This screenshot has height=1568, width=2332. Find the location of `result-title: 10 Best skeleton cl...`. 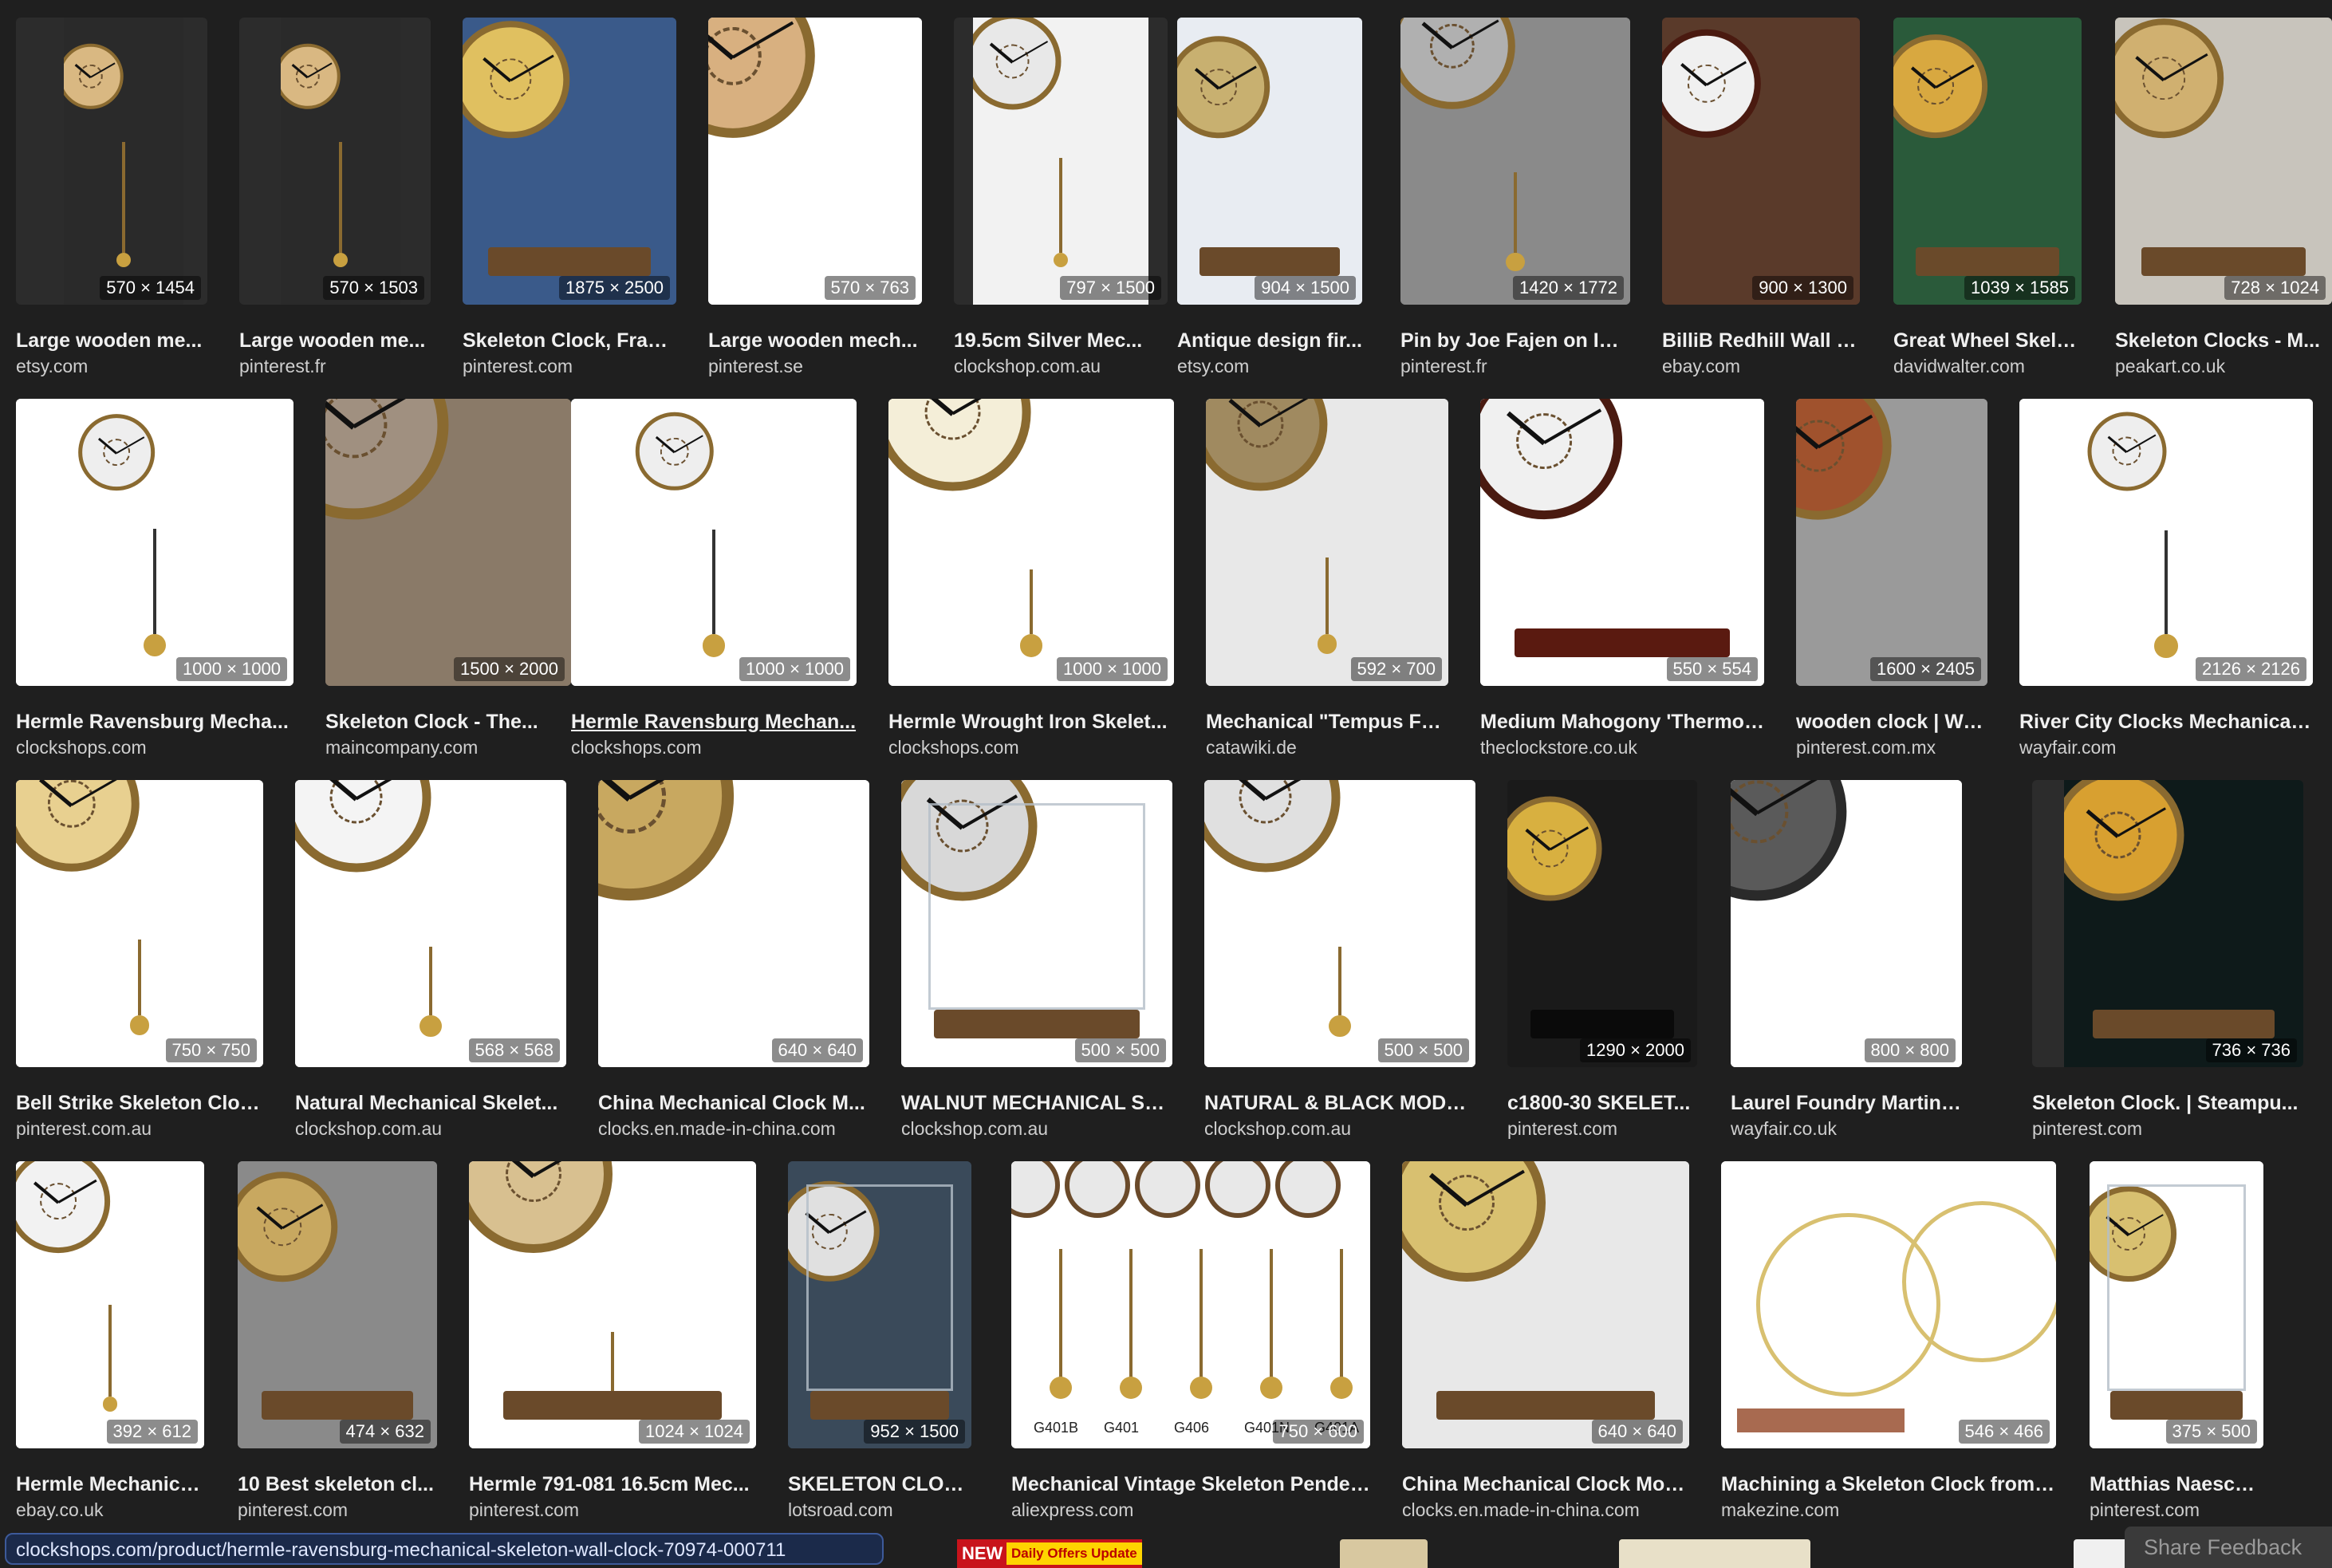

result-title: 10 Best skeleton cl... is located at coordinates (337, 1484).